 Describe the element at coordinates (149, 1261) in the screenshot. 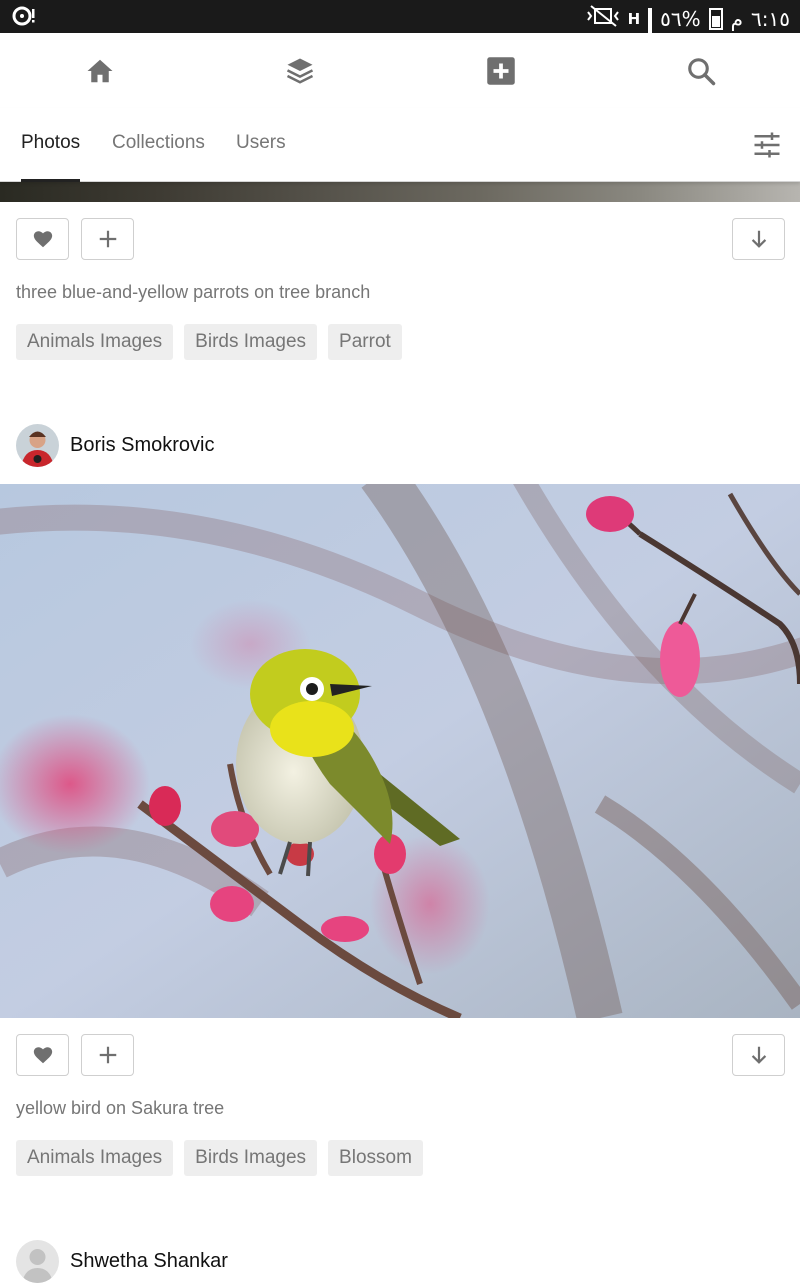

I see `author-name: Shwetha Shankar` at that location.